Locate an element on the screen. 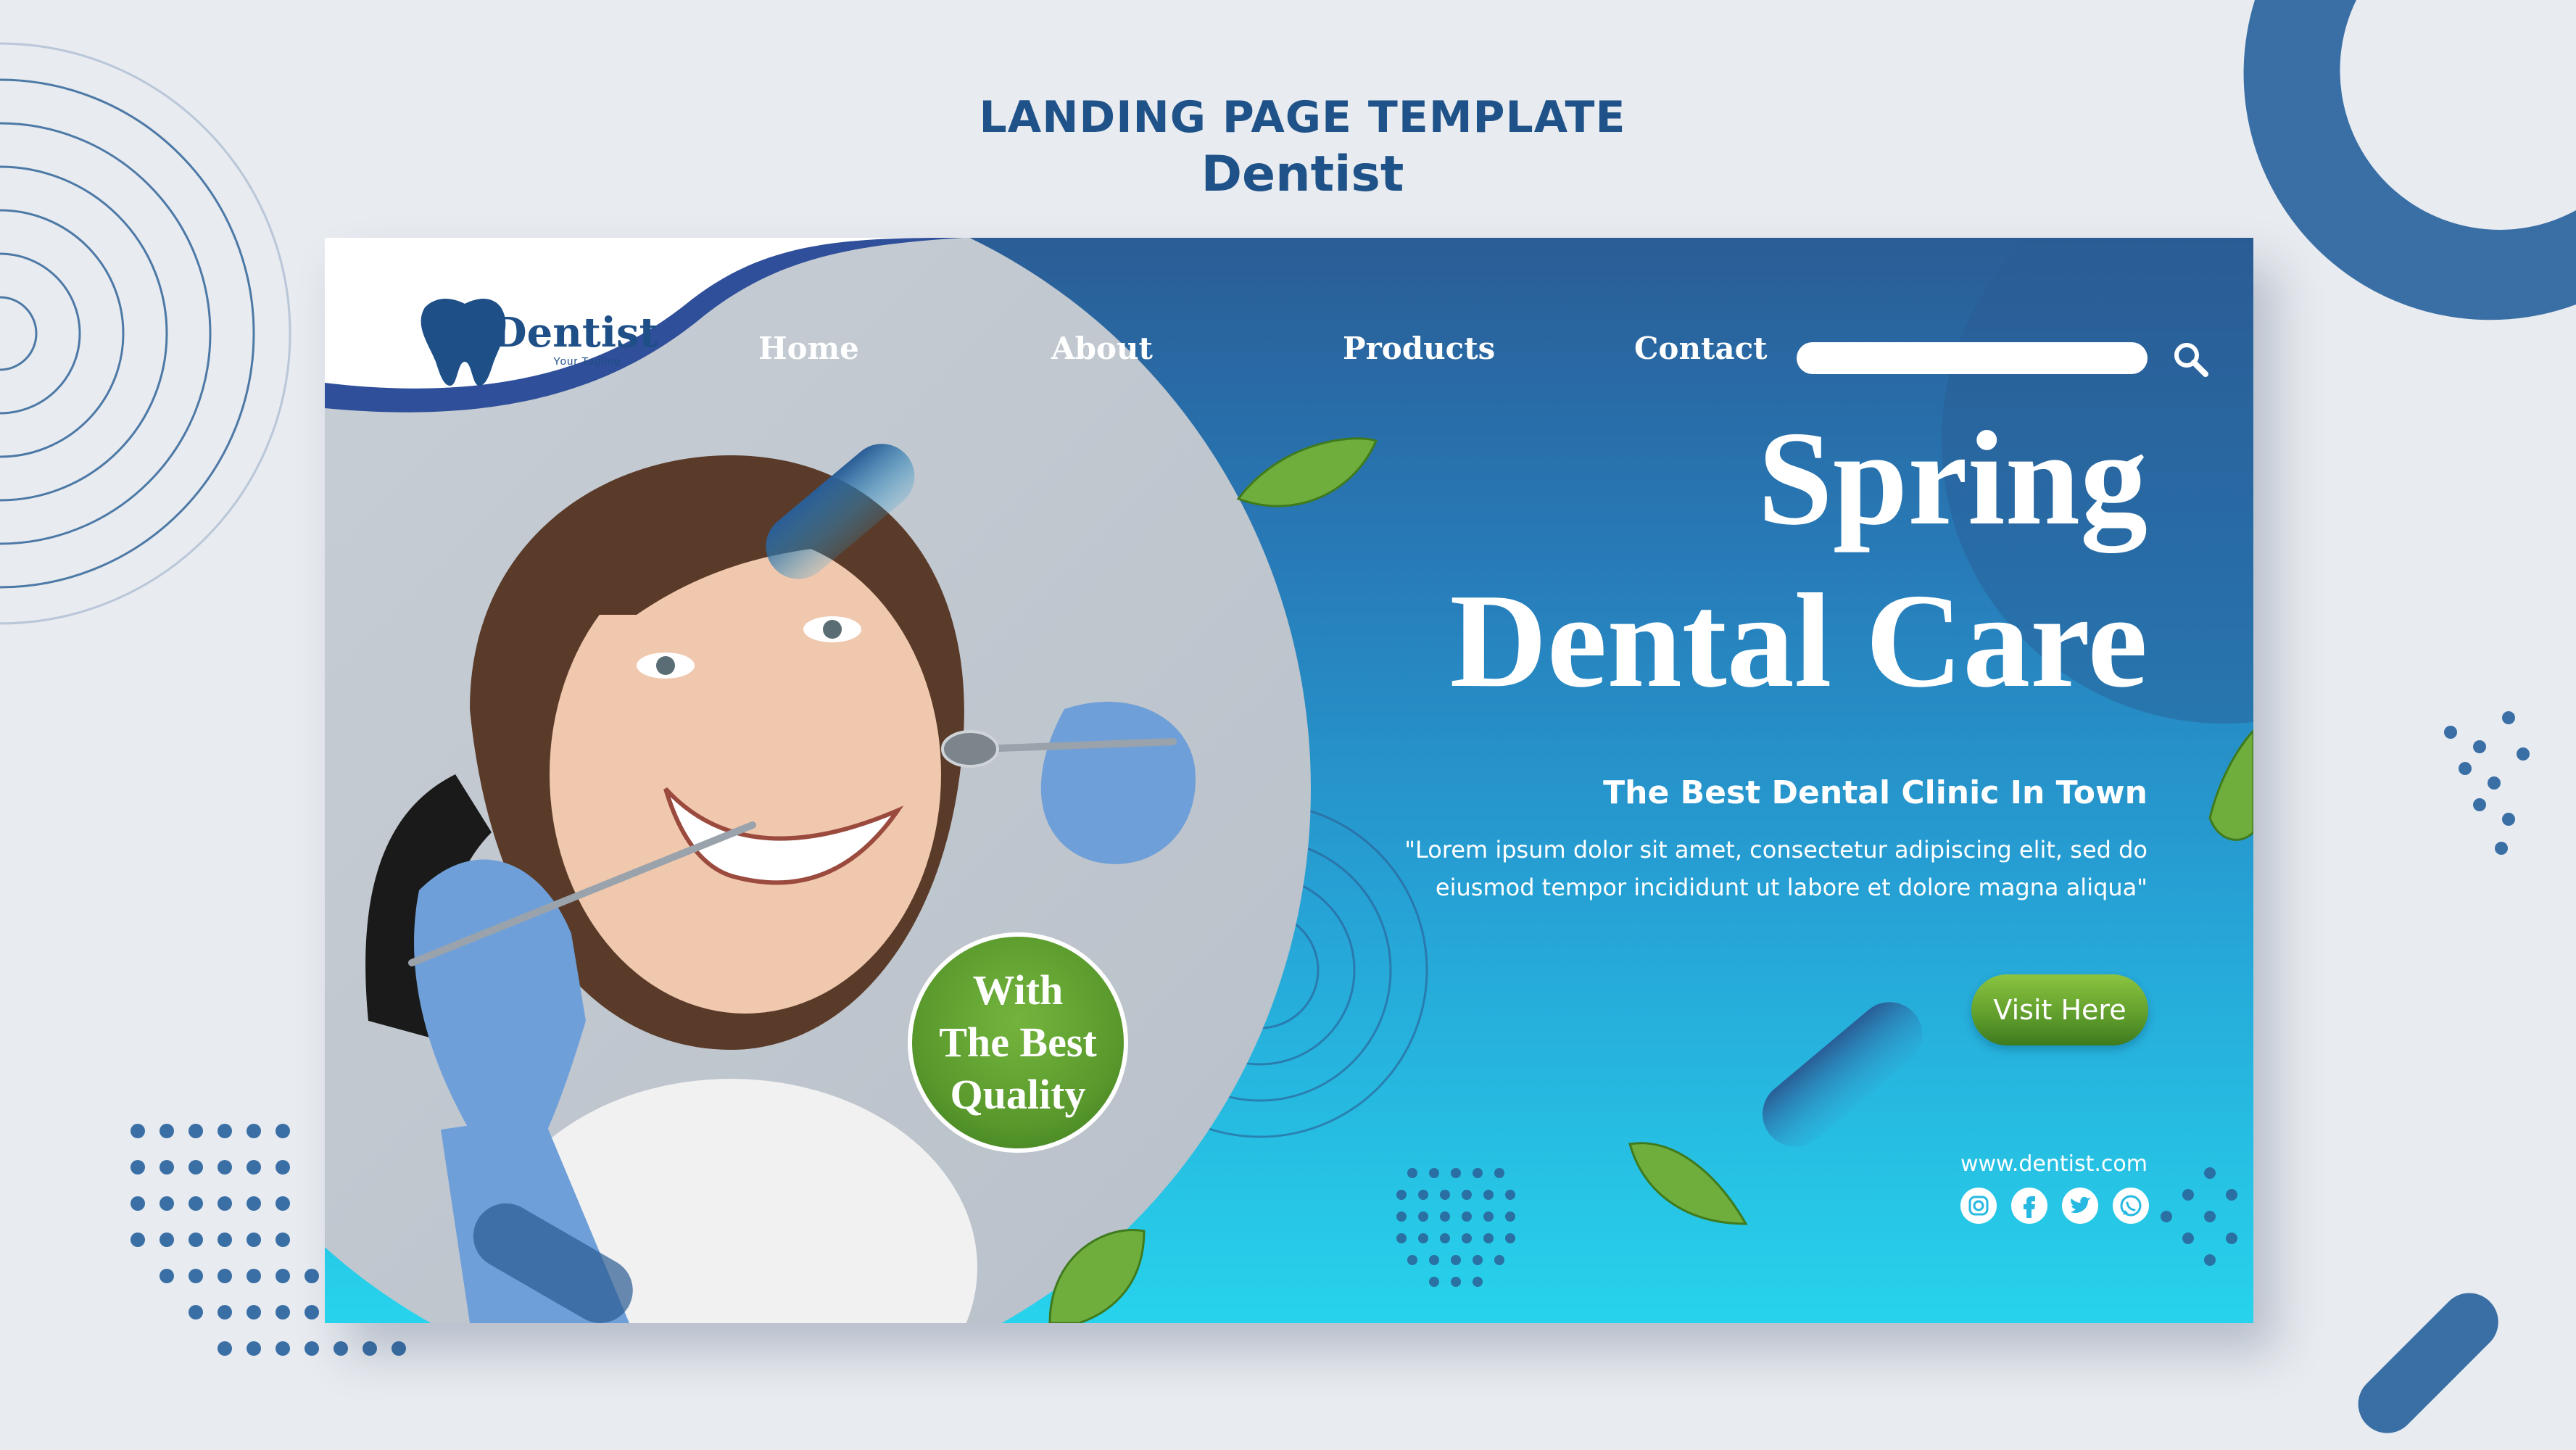 Image resolution: width=2576 pixels, height=1450 pixels. logo-name: Dentist is located at coordinates (575, 333).